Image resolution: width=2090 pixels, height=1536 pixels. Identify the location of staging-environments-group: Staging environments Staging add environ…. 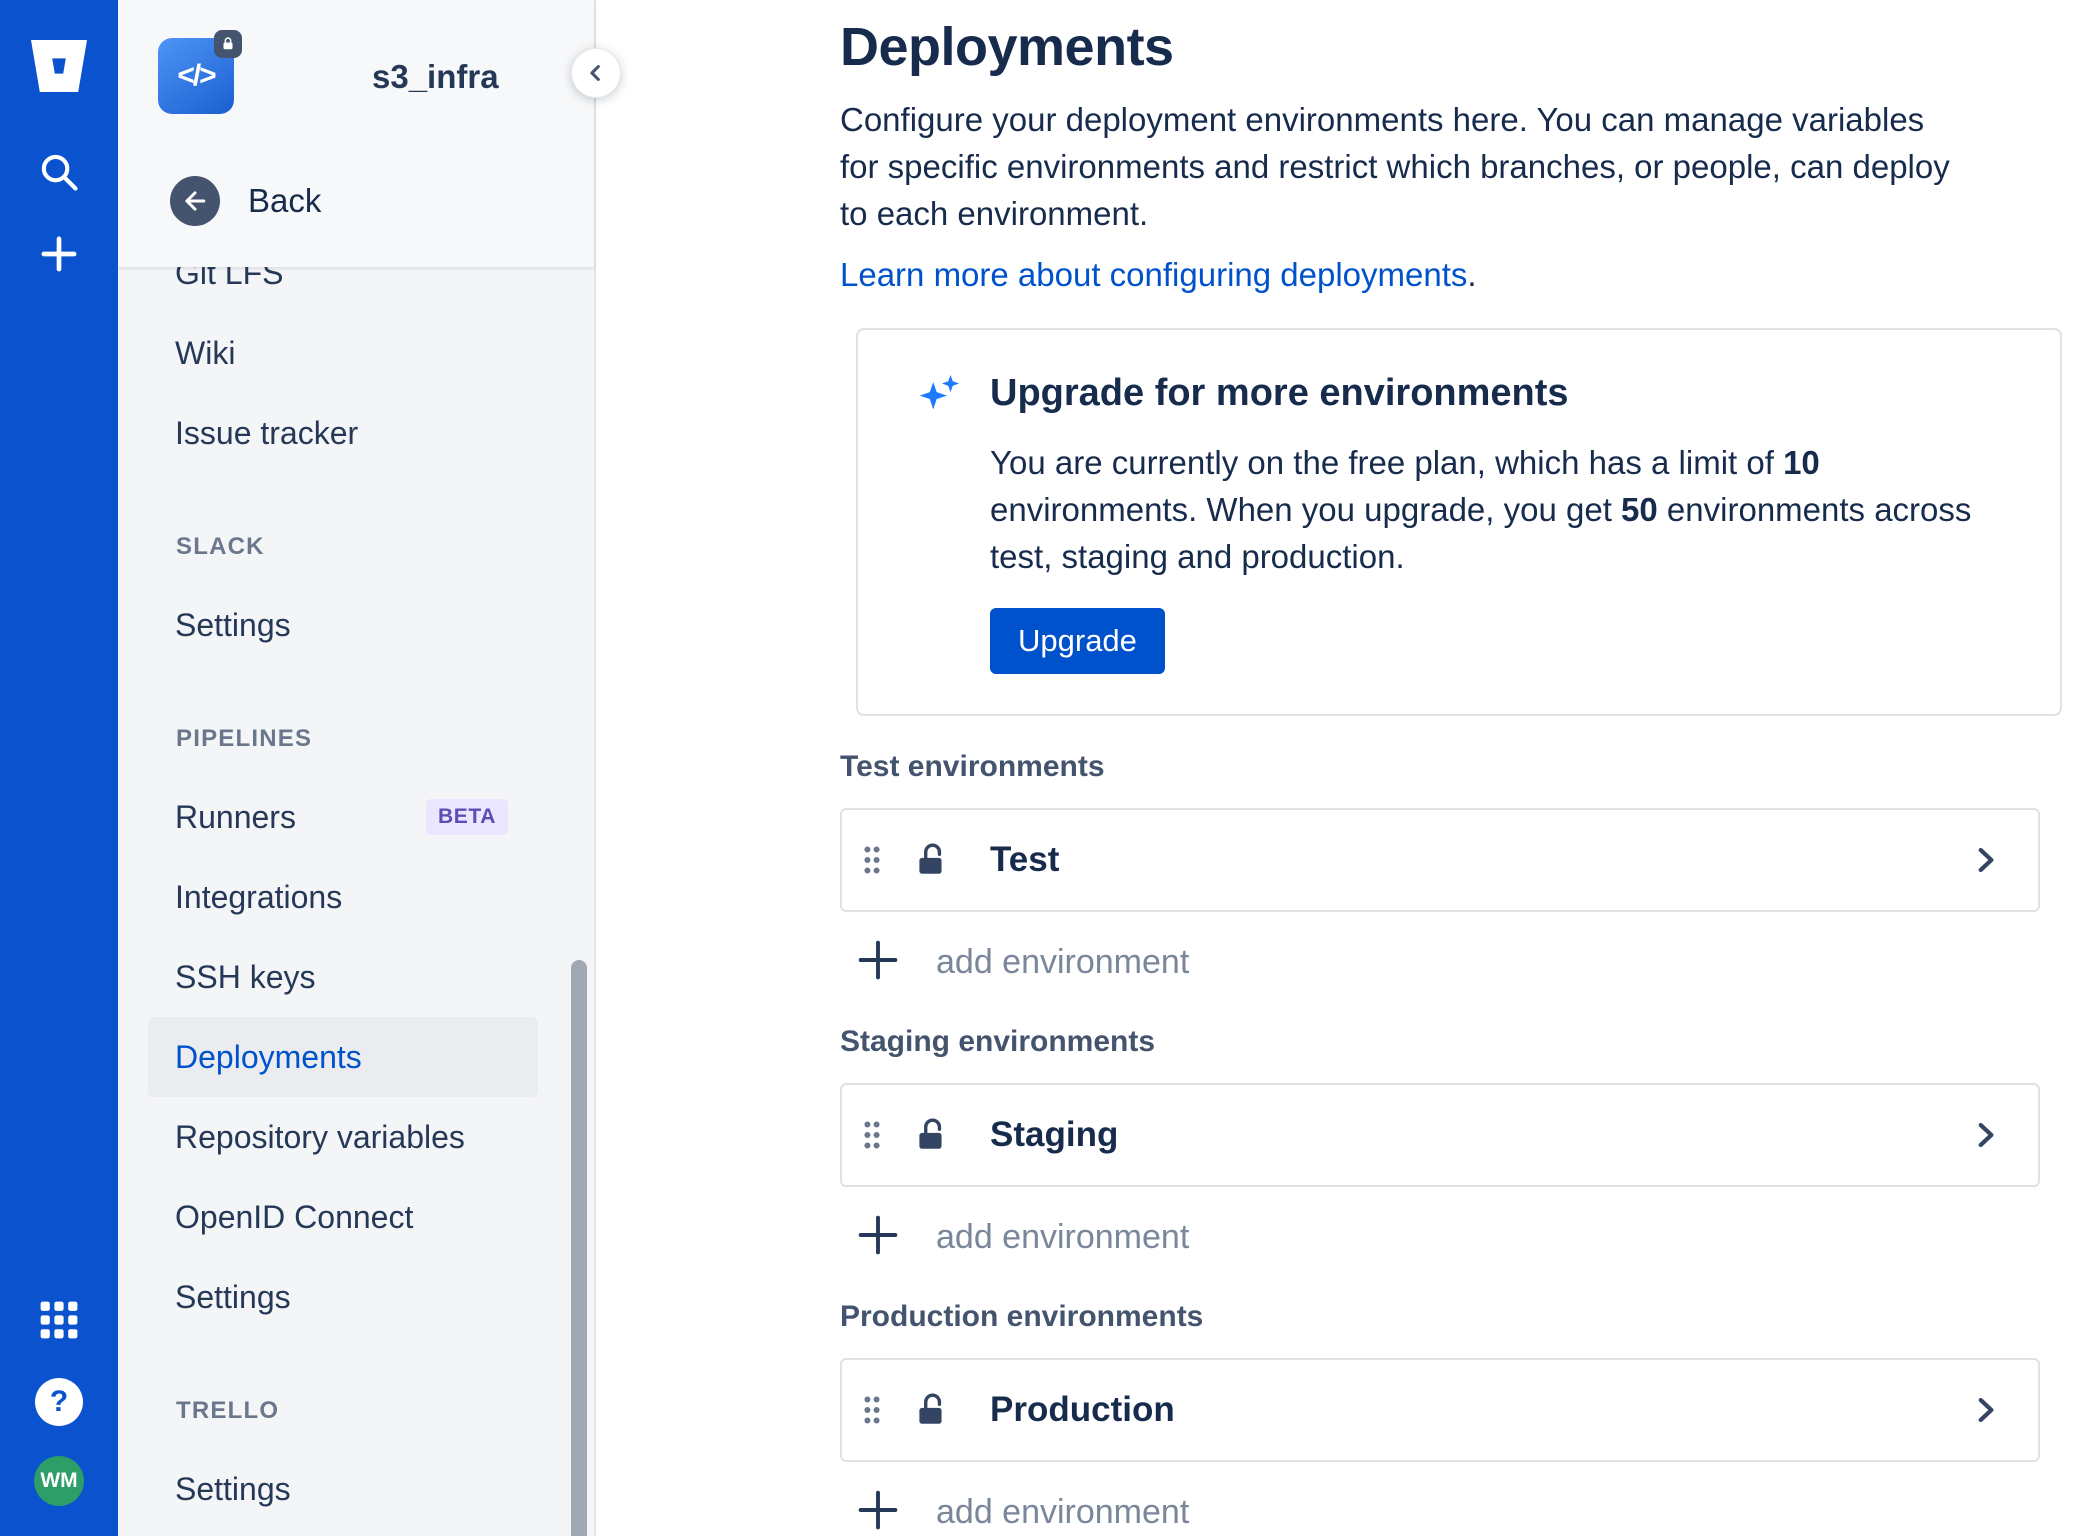
(1445, 1145).